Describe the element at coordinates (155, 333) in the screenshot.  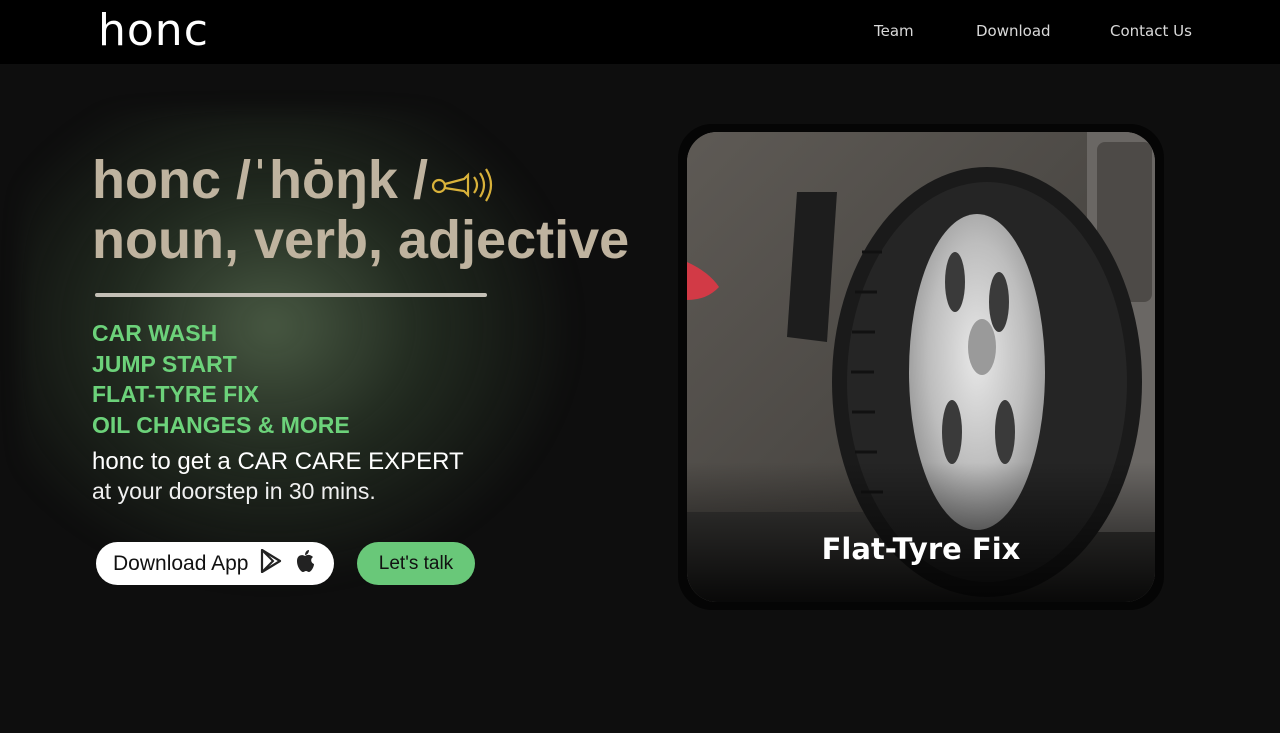
I see `service-car-wash: CAR WASH` at that location.